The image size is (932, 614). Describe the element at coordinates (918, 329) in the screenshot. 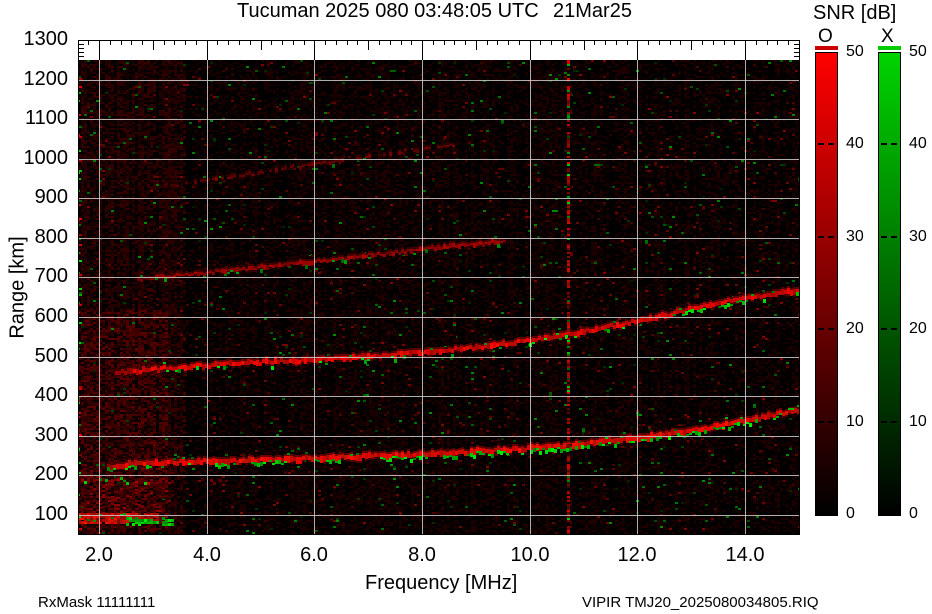

I see `colorbar-x-tick-label: 20` at that location.